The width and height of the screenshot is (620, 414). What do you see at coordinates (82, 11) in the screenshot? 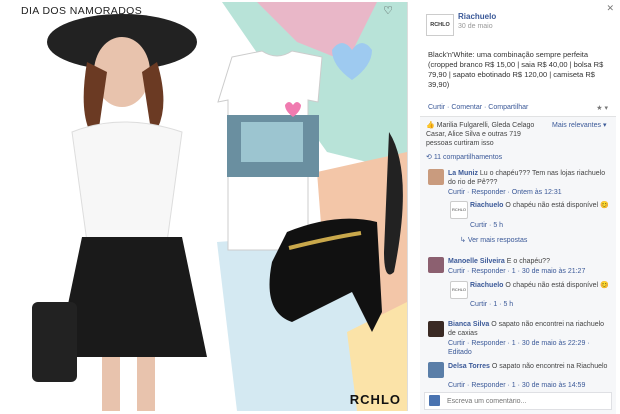
I see `photo-title: DIA DOS NAMORADOS` at bounding box center [82, 11].